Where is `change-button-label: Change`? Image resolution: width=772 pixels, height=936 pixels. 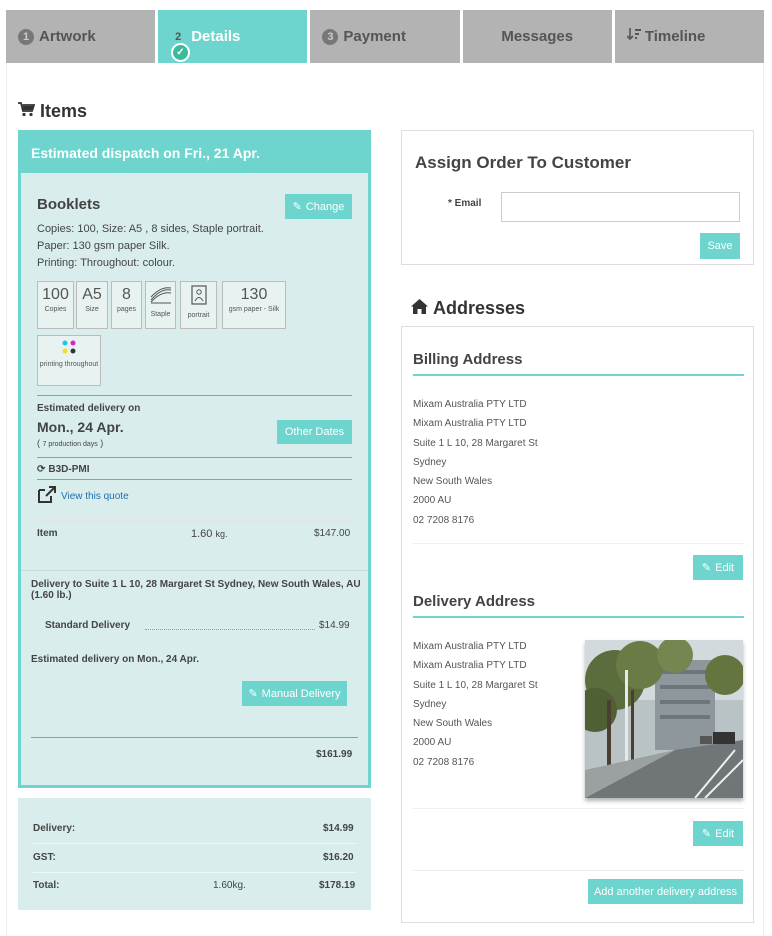
change-button-label: Change is located at coordinates (325, 206).